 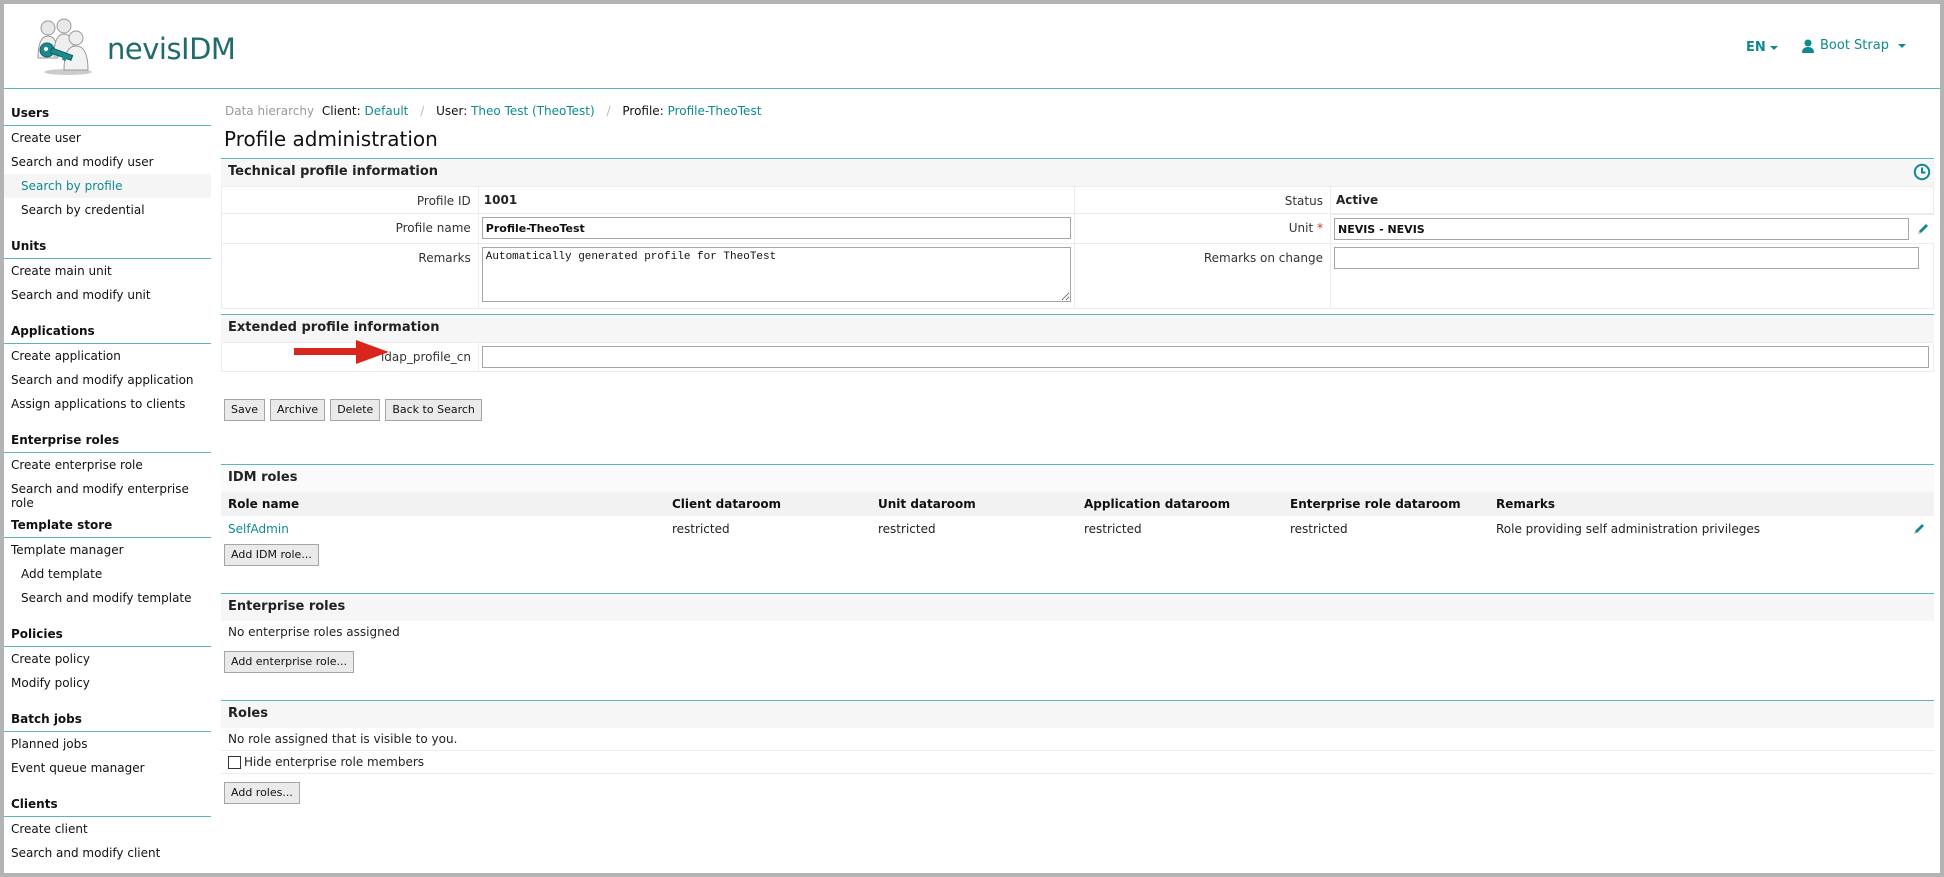 What do you see at coordinates (350, 276) in the screenshot?
I see `remarks-label: Remarks` at bounding box center [350, 276].